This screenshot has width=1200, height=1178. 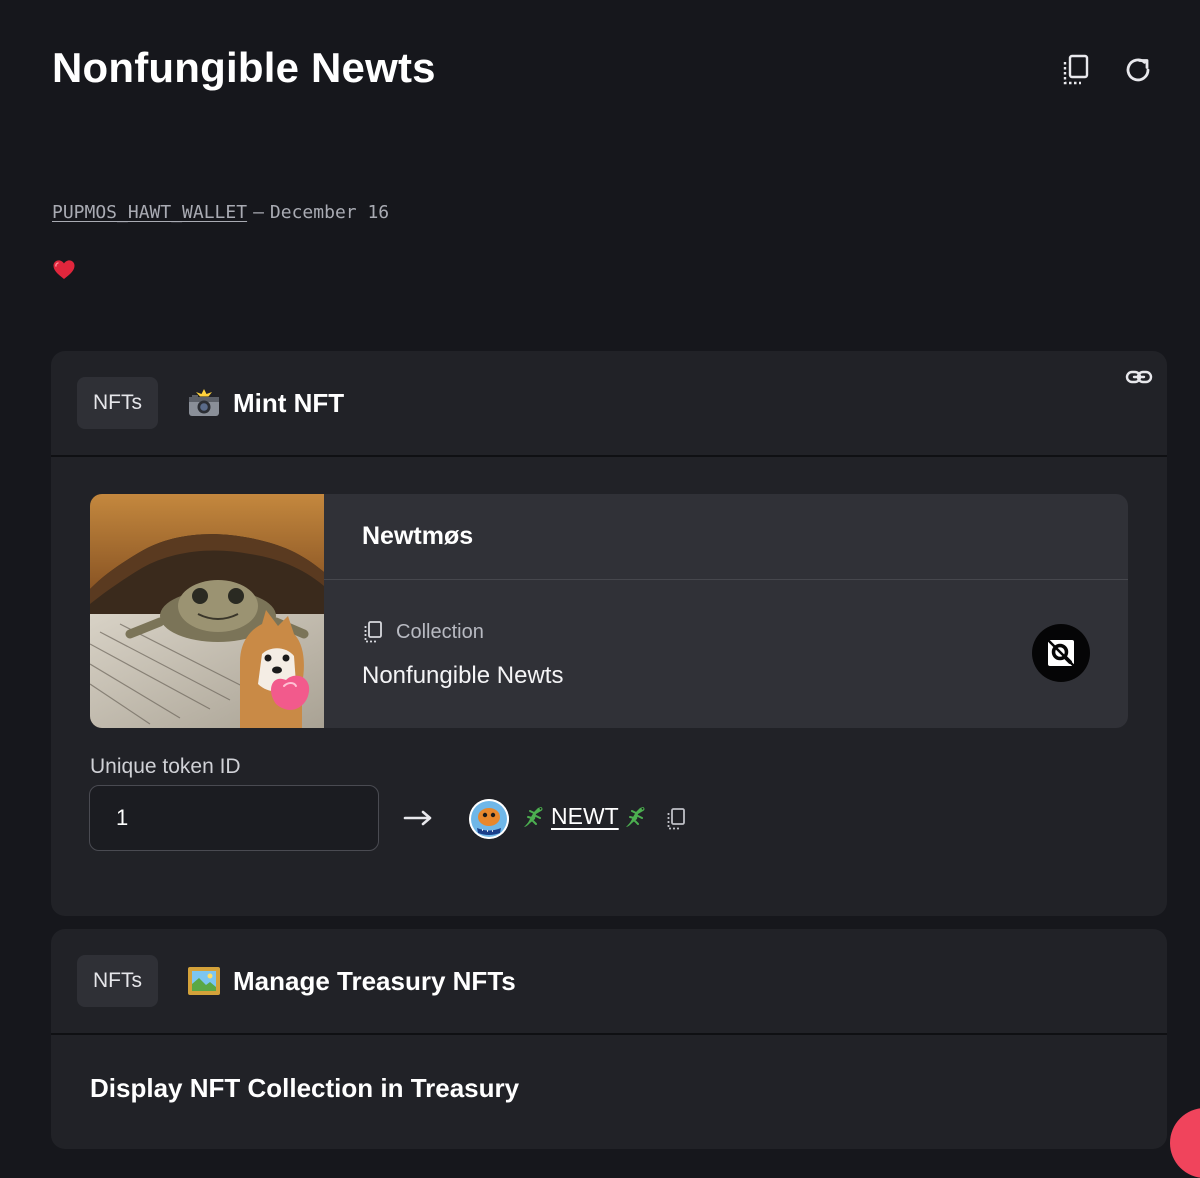 I want to click on card-title-text: Manage Treasury NFTs, so click(x=374, y=980).